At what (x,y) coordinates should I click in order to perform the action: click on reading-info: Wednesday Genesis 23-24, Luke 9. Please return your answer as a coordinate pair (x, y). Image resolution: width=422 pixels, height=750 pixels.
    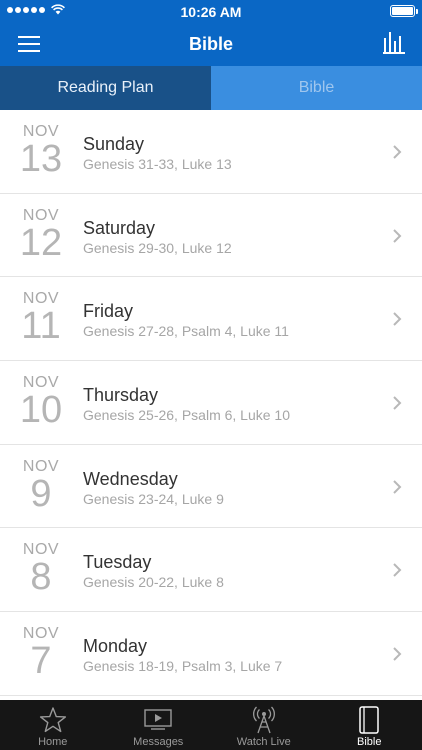
    Looking at the image, I should click on (153, 488).